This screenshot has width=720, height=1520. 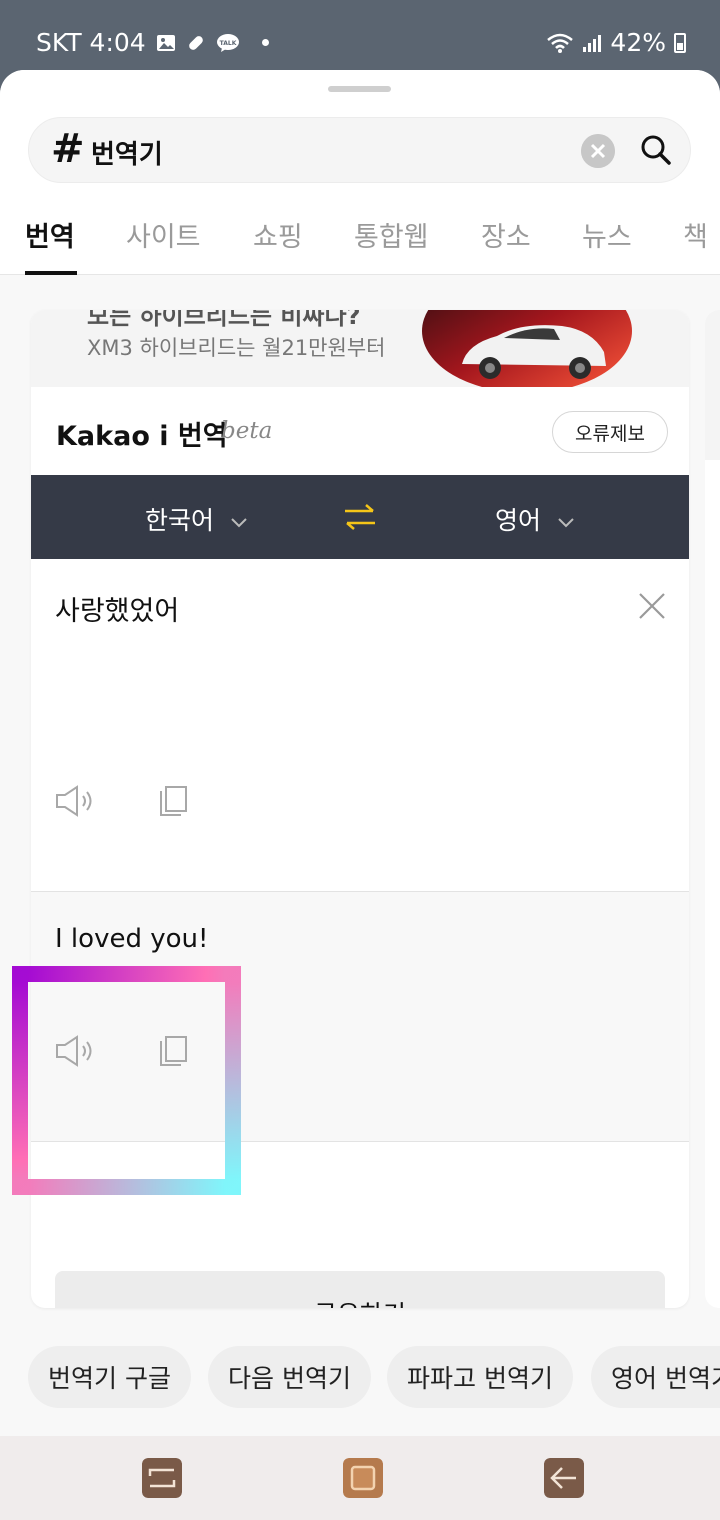 What do you see at coordinates (527, 348) in the screenshot?
I see `ad-car-image` at bounding box center [527, 348].